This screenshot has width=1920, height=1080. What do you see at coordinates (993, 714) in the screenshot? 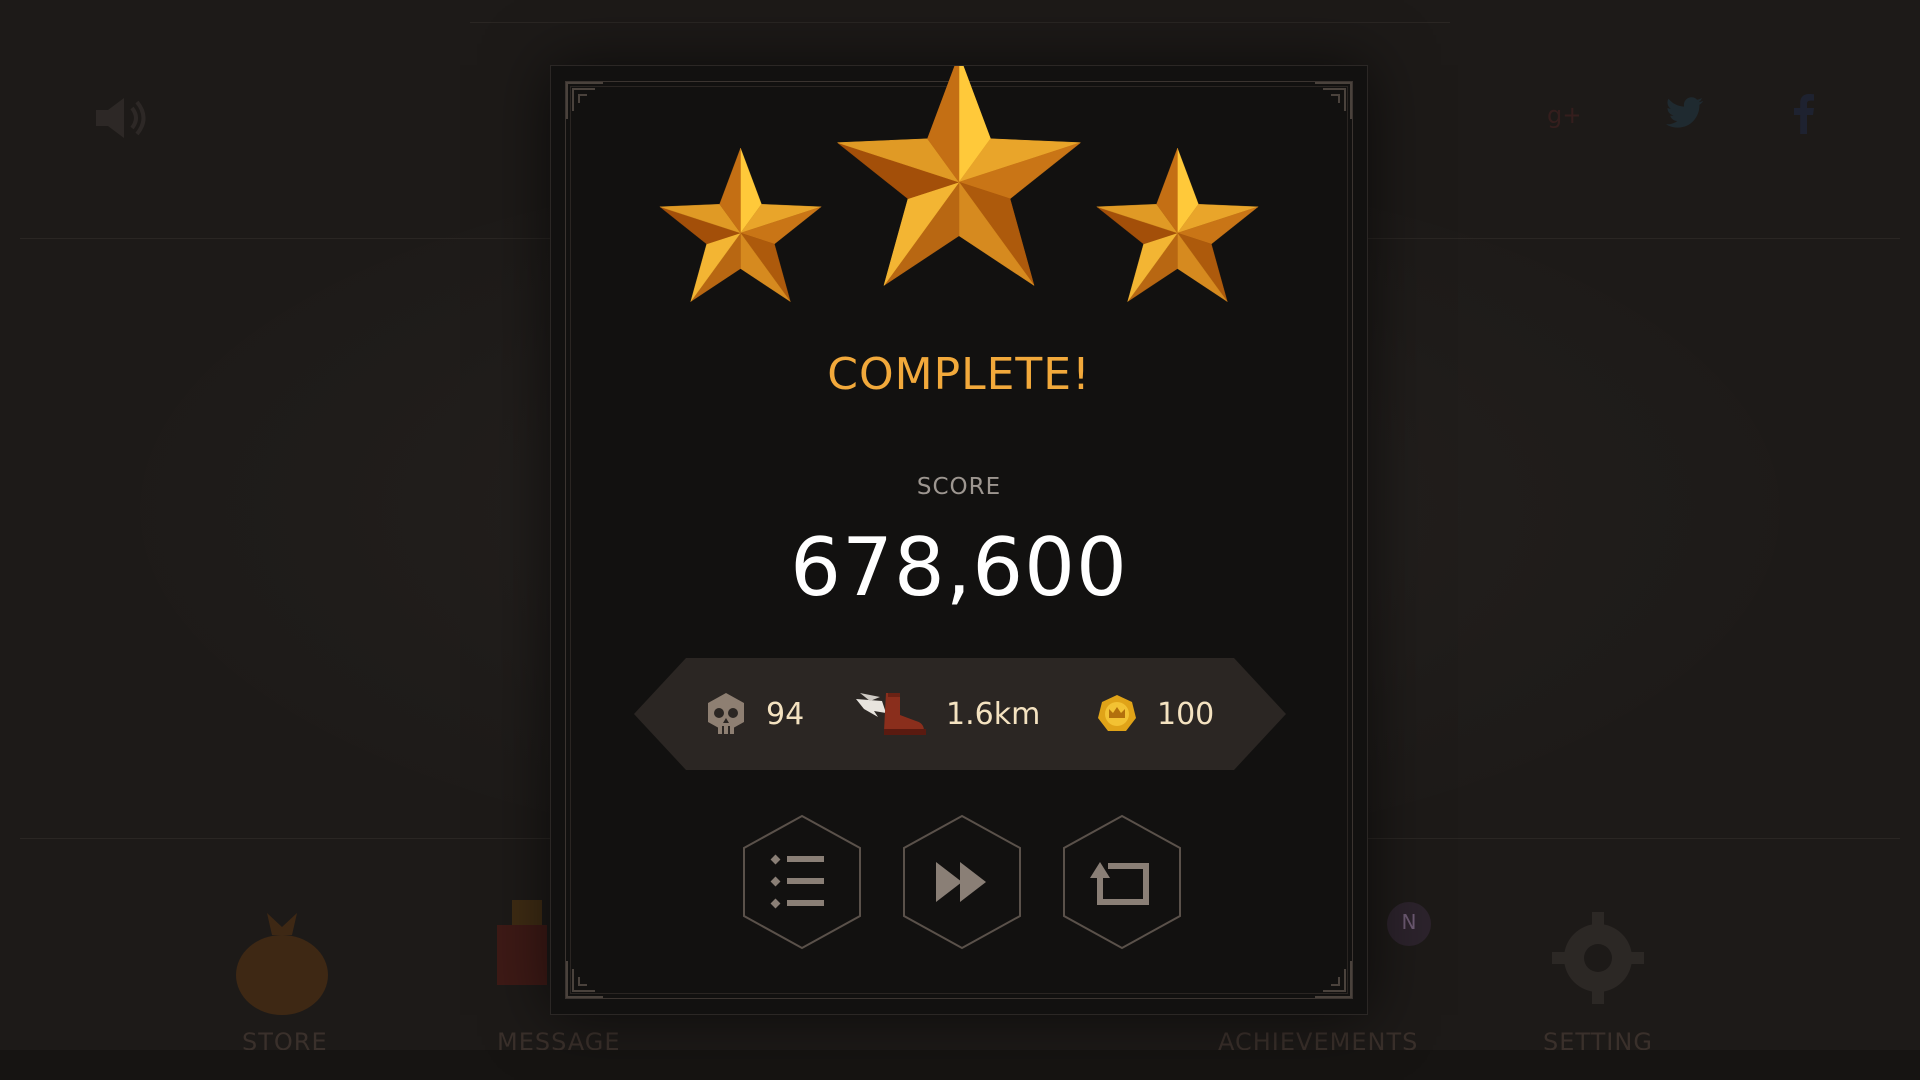
I see `distance-value: 1.6km` at bounding box center [993, 714].